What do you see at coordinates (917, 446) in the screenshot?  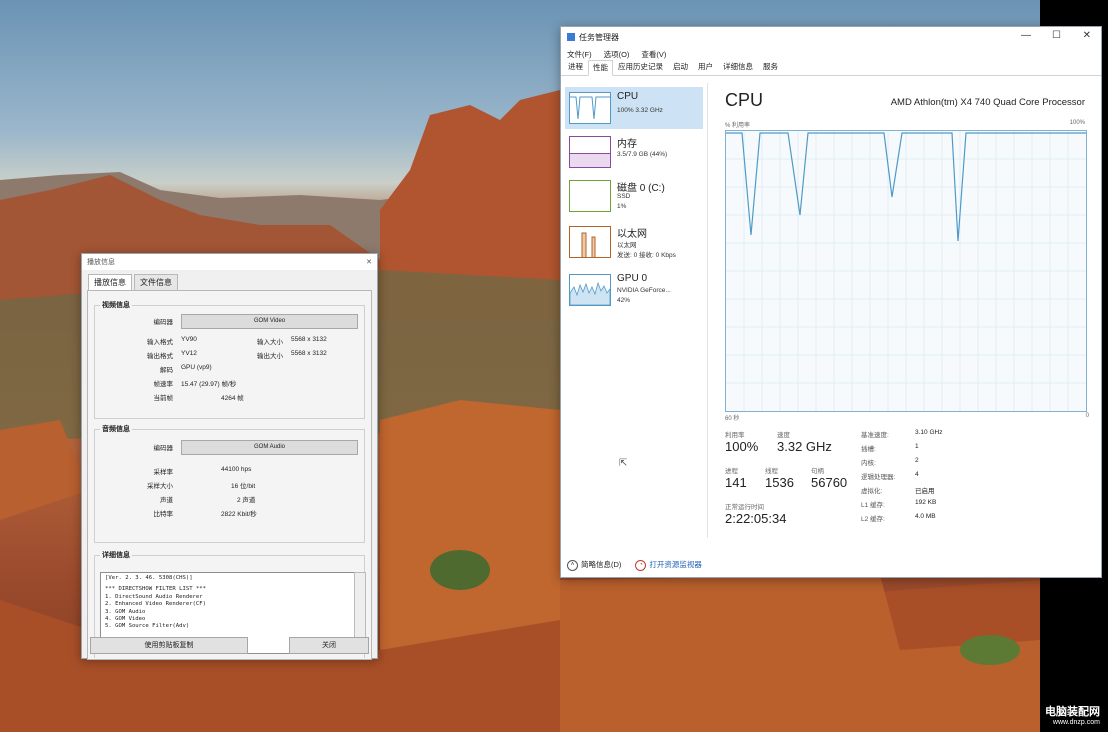 I see `spec-value: 1` at bounding box center [917, 446].